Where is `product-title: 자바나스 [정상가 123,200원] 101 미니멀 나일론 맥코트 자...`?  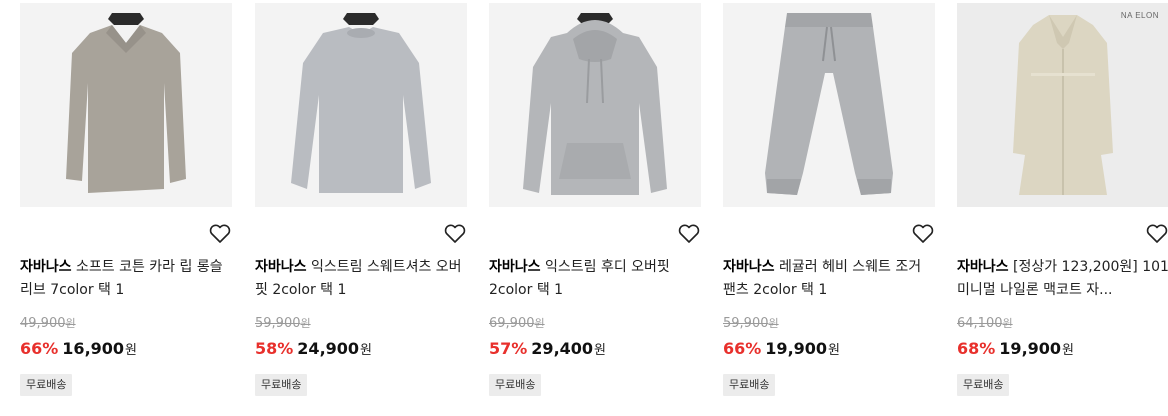 product-title: 자바나스 [정상가 123,200원] 101 미니멀 나일론 맥코트 자... is located at coordinates (1062, 279).